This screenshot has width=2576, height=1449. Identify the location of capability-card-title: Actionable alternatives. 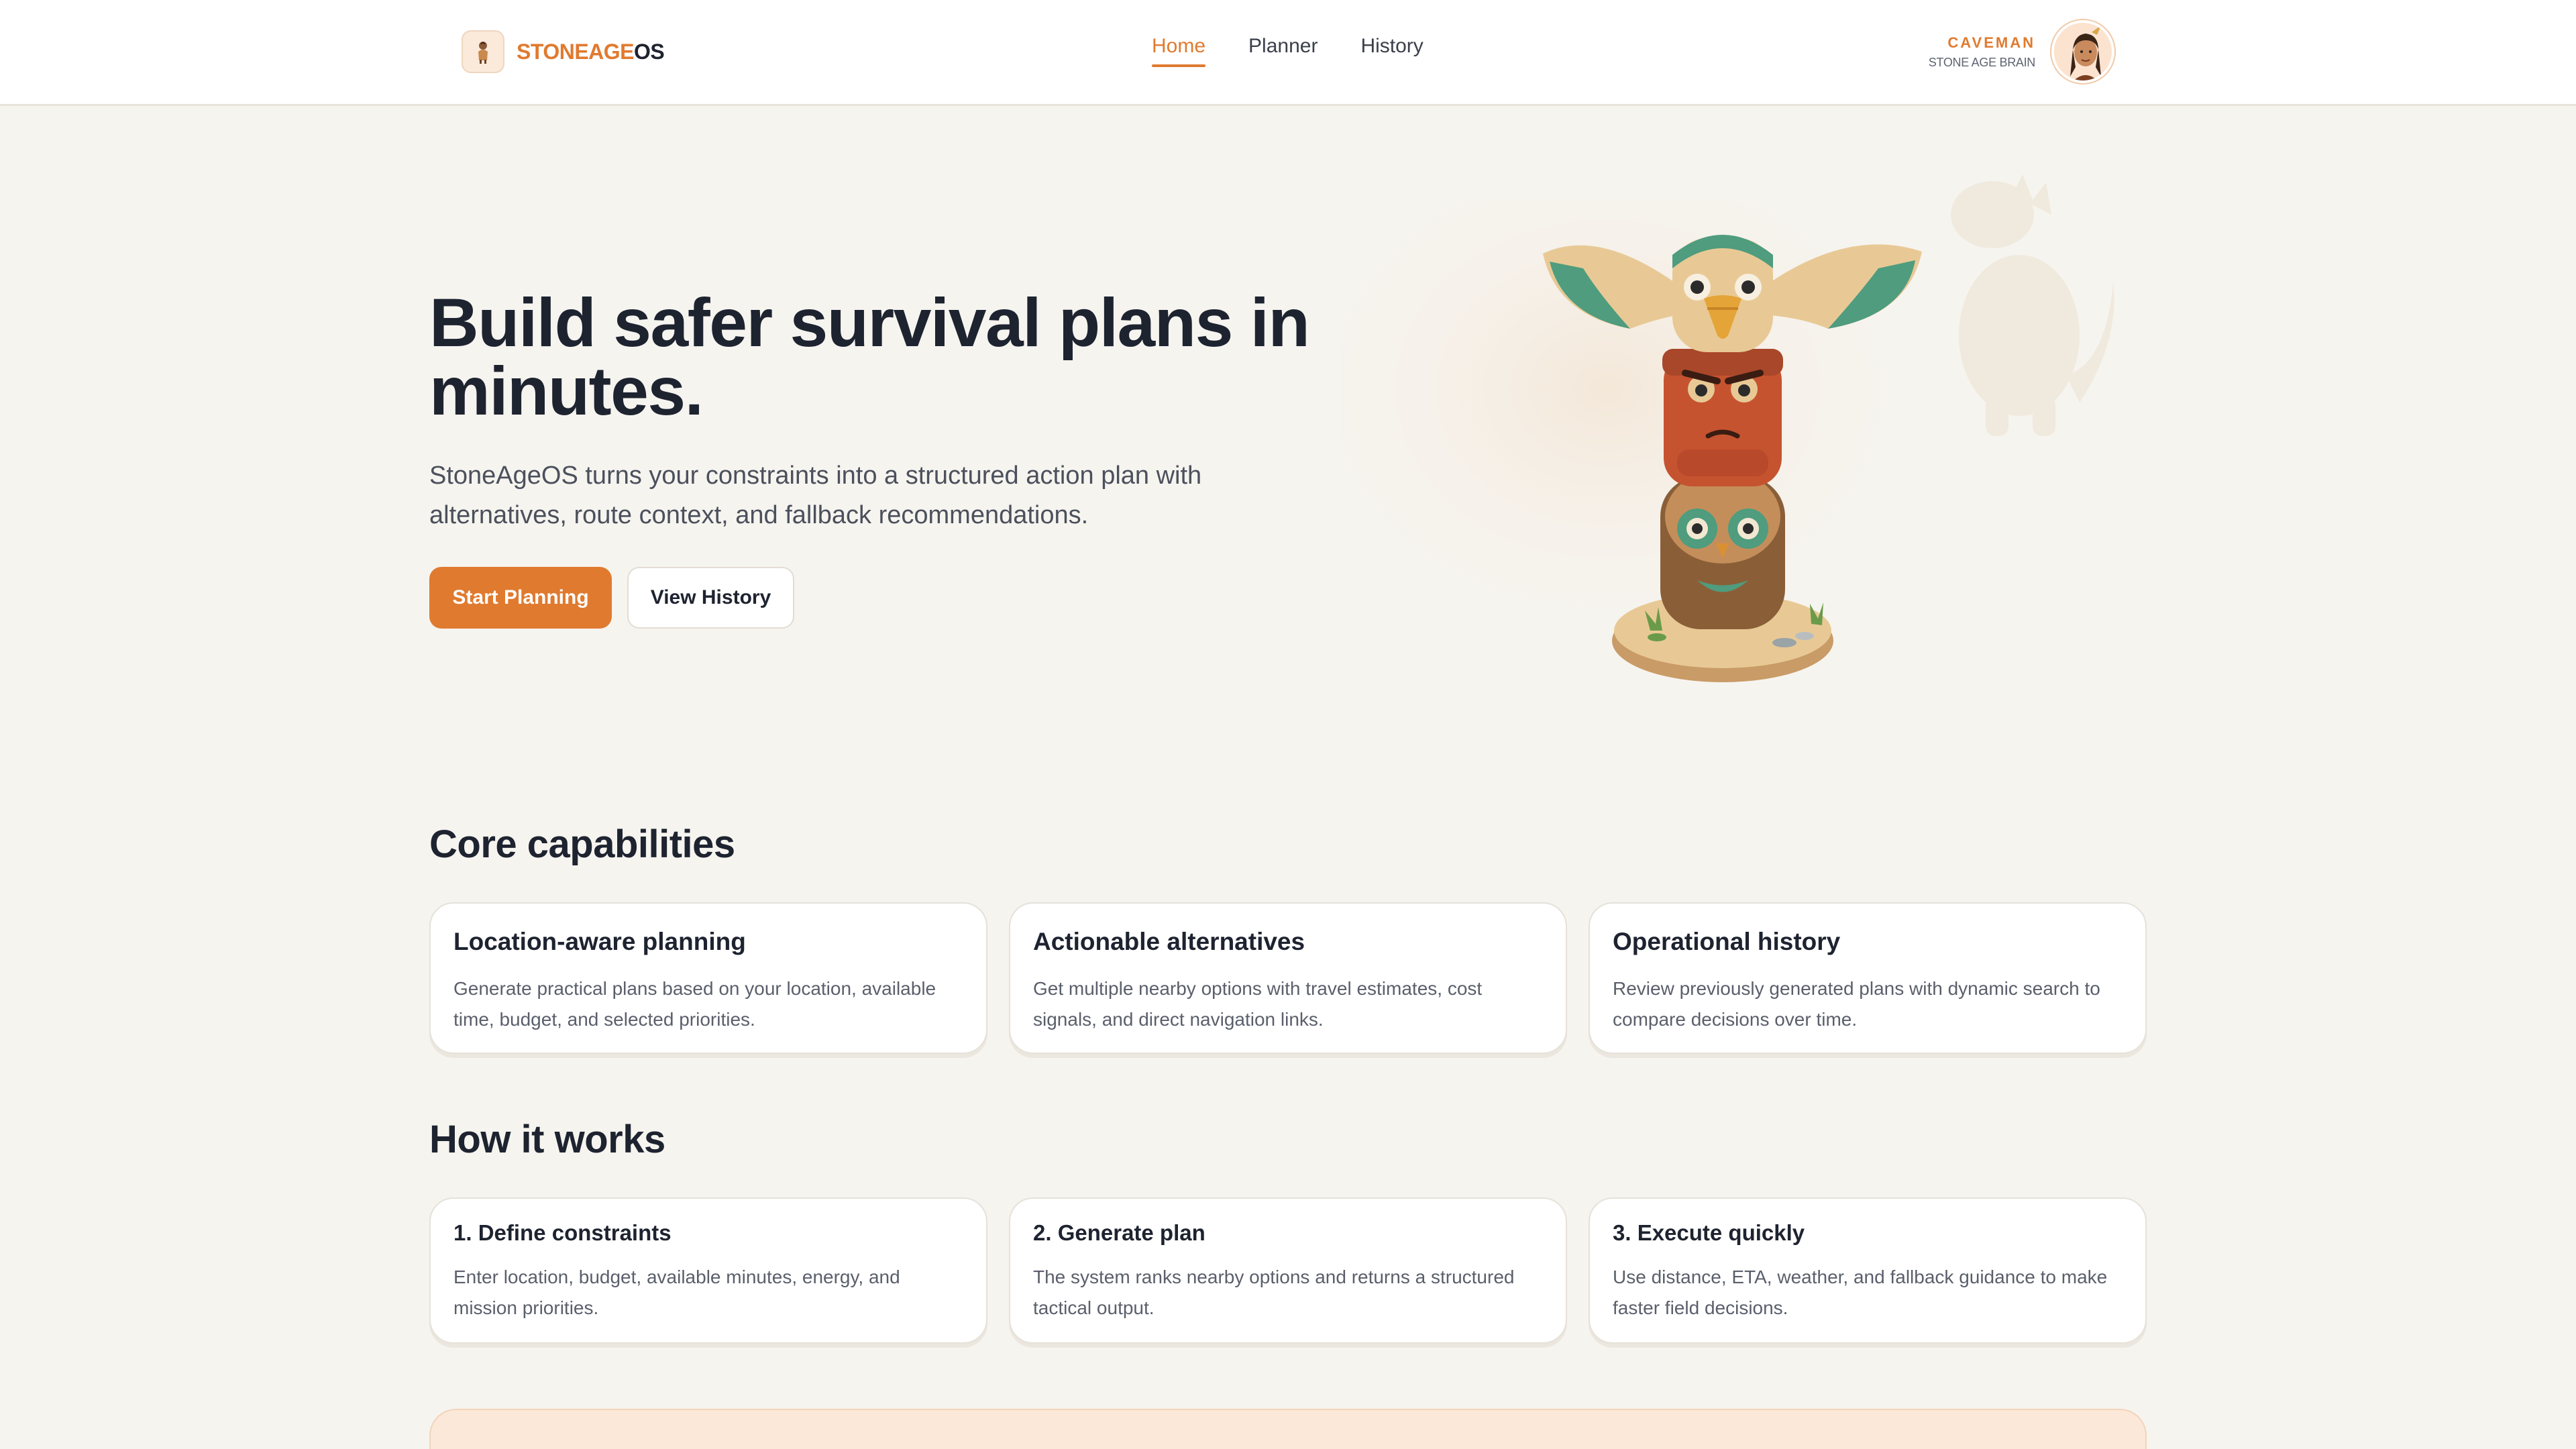
(1169, 941).